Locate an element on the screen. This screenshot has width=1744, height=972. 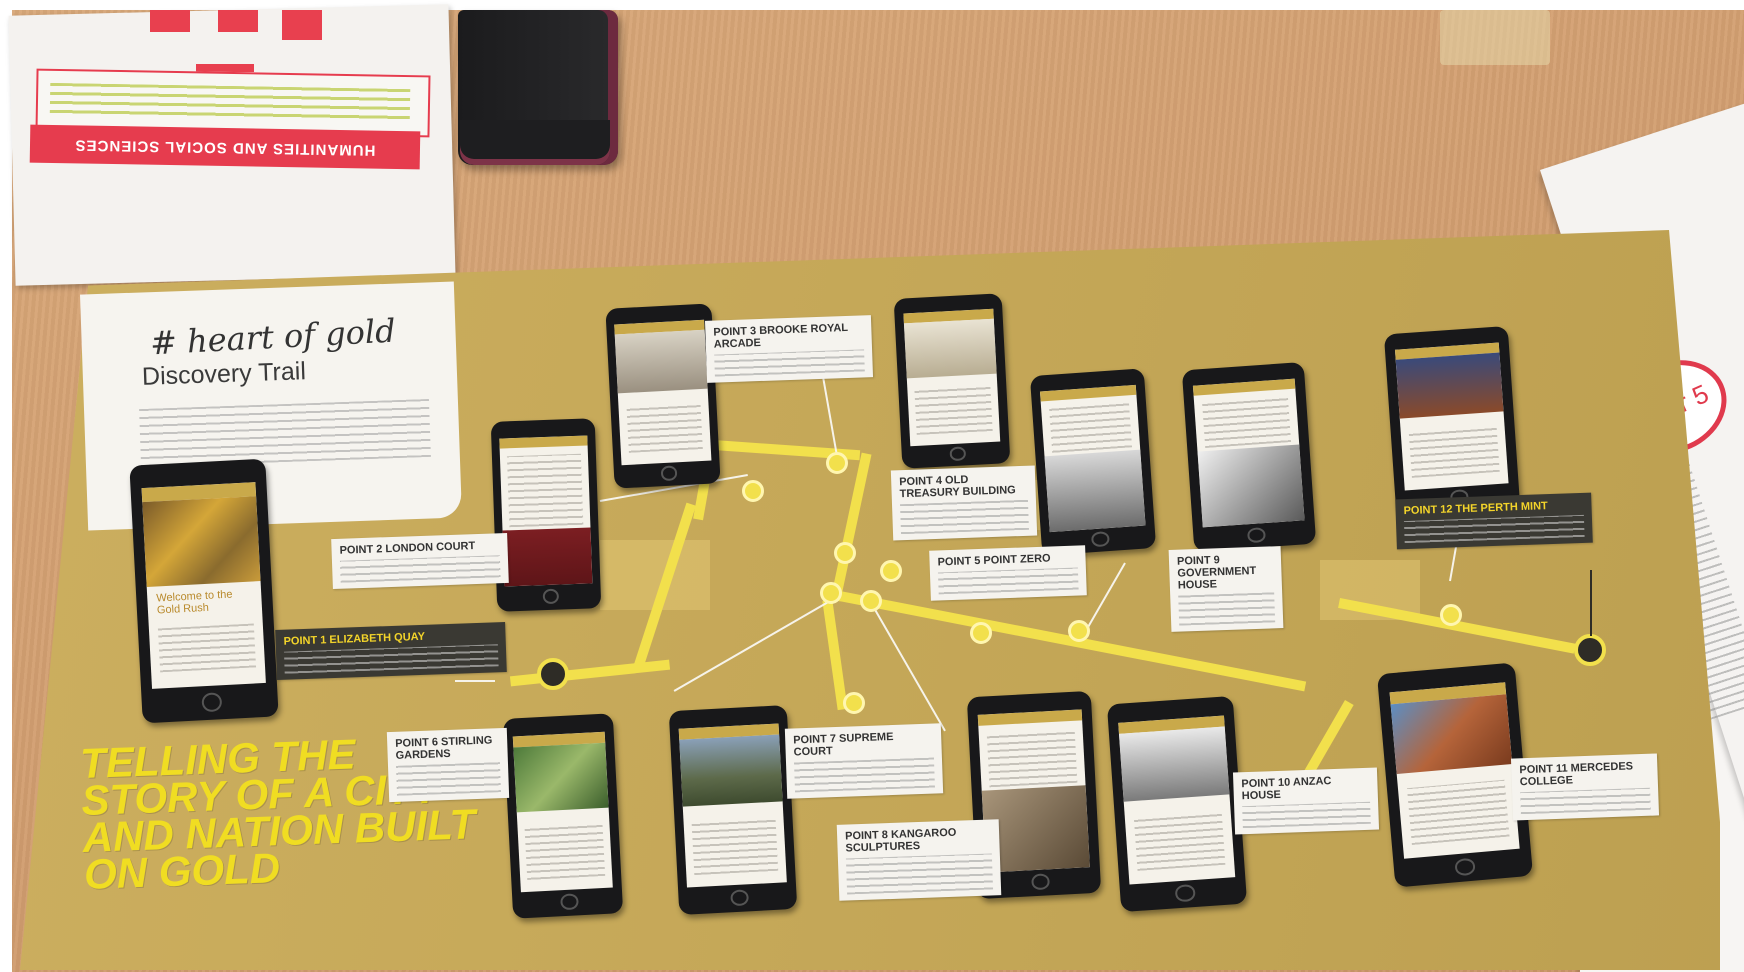
point-label-6: POINT 6 STIRLING GARDENS is located at coordinates (448, 765).